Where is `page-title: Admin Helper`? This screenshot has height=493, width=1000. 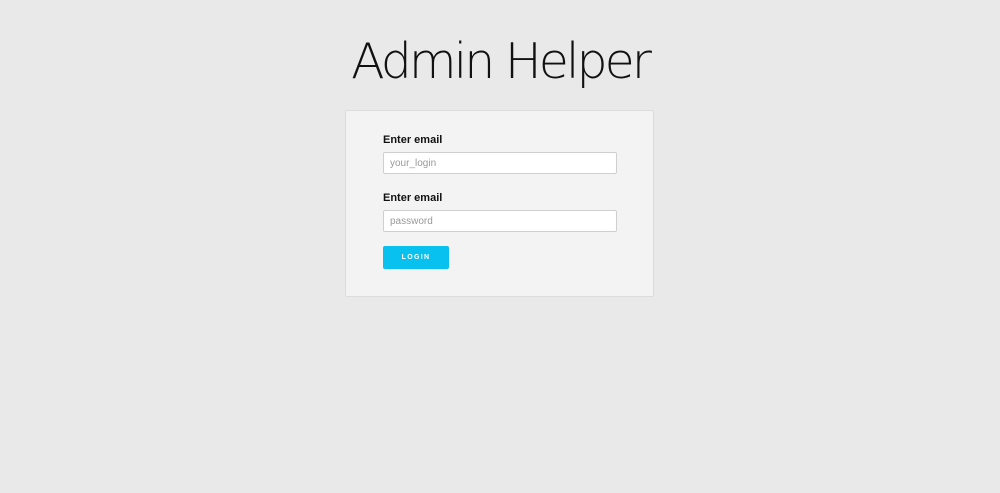 page-title: Admin Helper is located at coordinates (501, 61).